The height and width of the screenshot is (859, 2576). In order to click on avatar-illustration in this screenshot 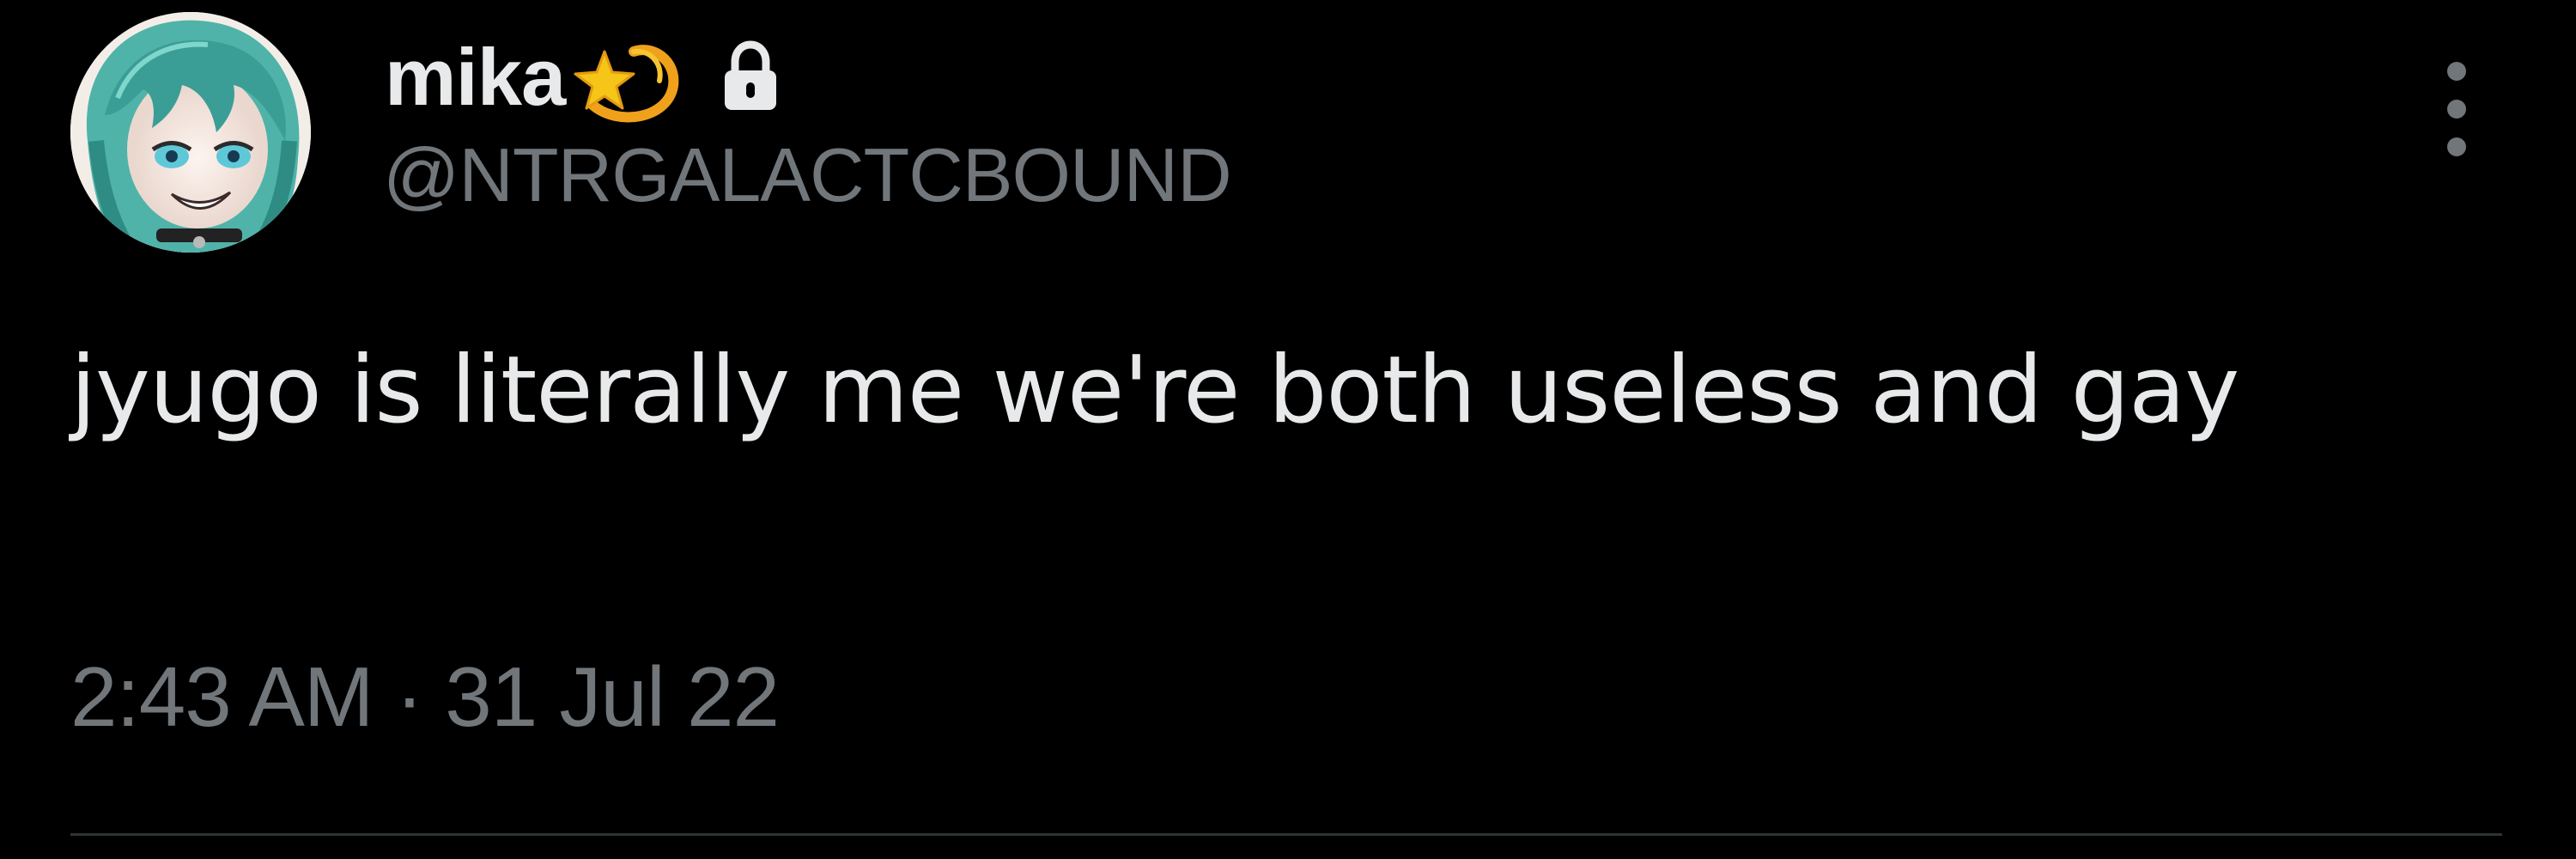, I will do `click(191, 132)`.